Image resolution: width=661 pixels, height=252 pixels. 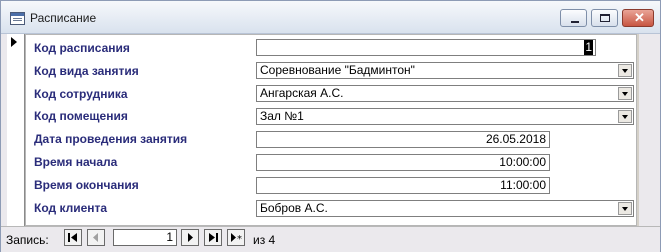 What do you see at coordinates (403, 139) in the screenshot?
I see `session-date-field: 26.05.2018` at bounding box center [403, 139].